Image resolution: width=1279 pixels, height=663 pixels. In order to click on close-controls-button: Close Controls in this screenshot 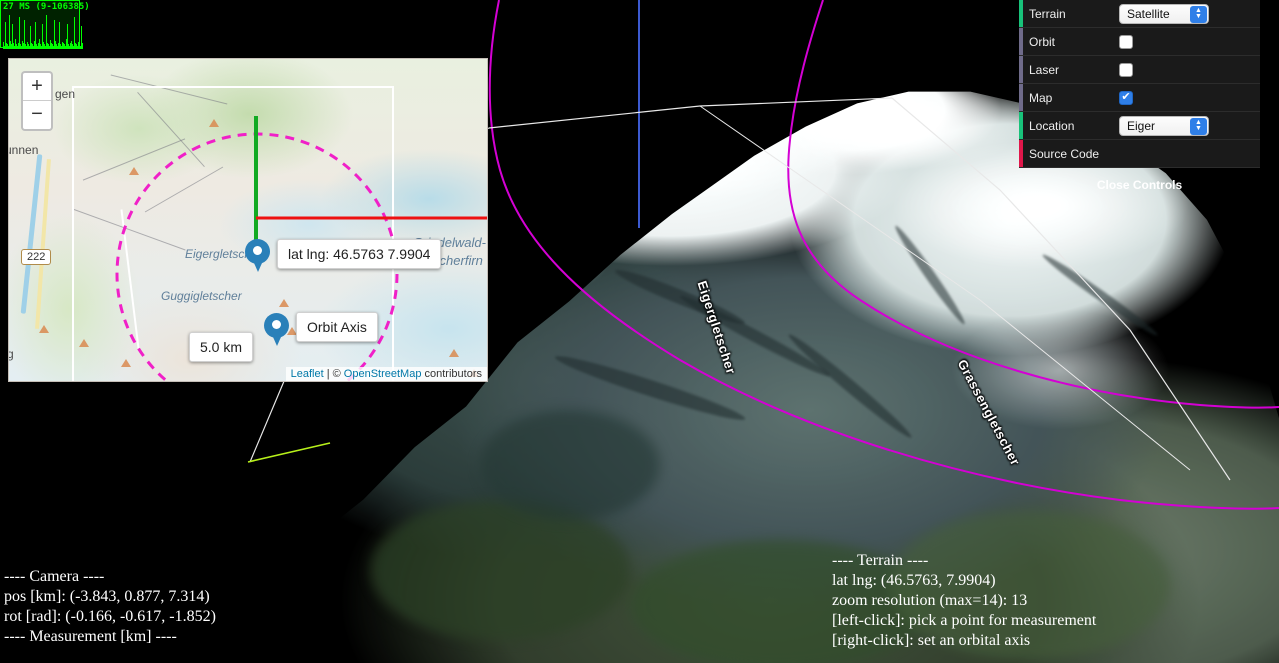, I will do `click(1139, 180)`.